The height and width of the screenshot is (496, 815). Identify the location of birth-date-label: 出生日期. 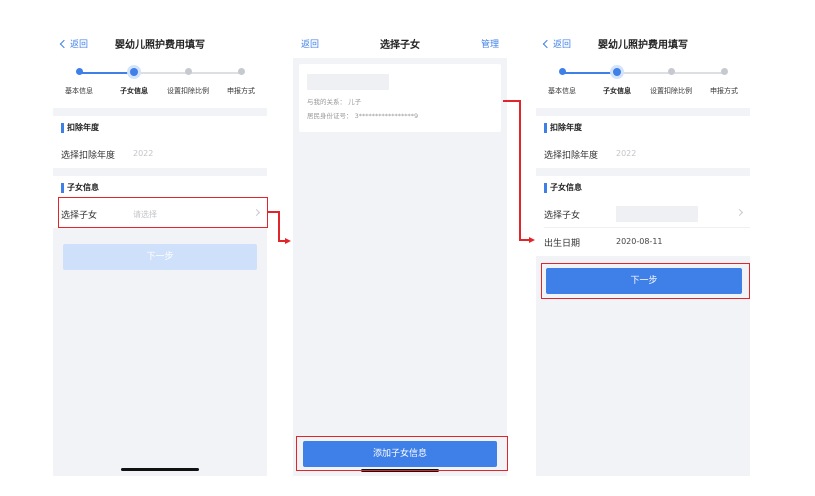
(562, 244).